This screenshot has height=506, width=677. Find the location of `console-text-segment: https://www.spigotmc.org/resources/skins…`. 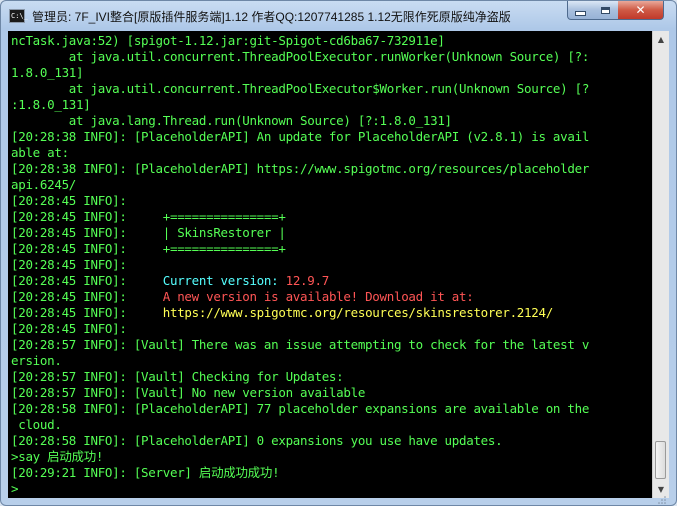

console-text-segment: https://www.spigotmc.org/resources/skins… is located at coordinates (357, 312).